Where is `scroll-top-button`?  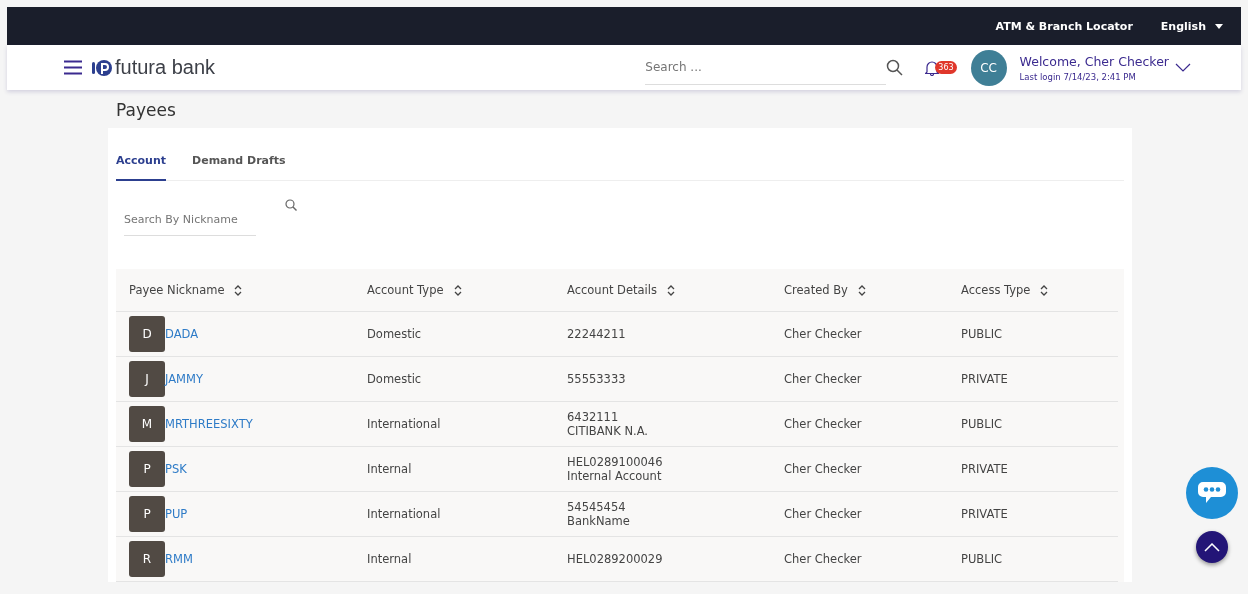
scroll-top-button is located at coordinates (1212, 547).